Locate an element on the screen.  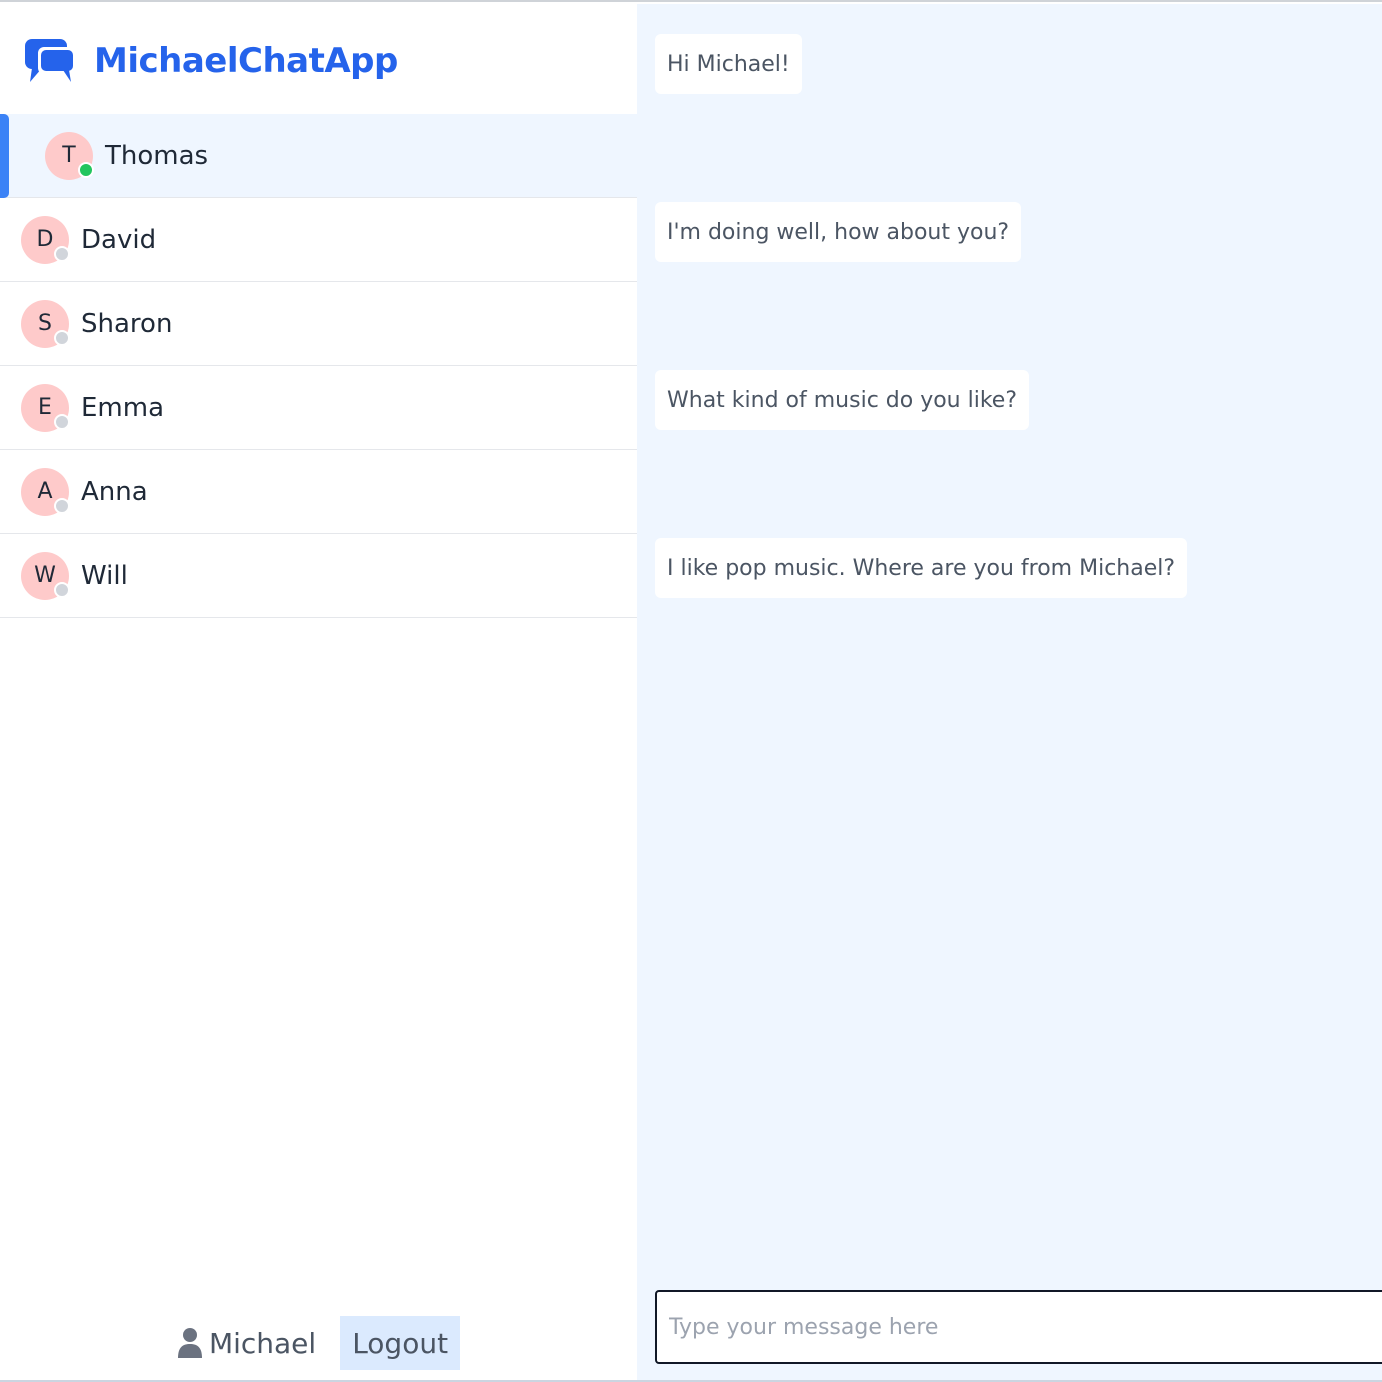
current-user-name: Michael is located at coordinates (262, 1343).